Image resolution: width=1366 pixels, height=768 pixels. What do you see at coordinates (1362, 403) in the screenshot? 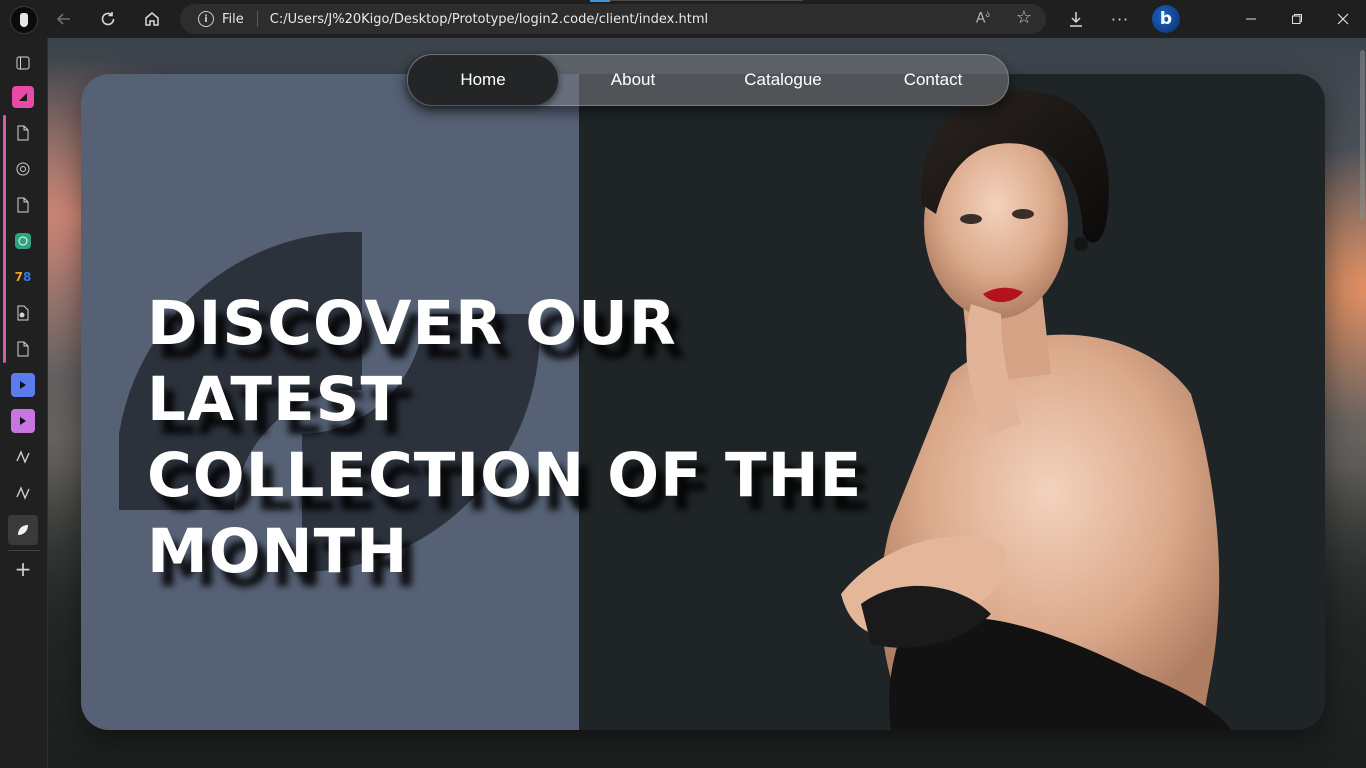
I see `page-scrollbar` at bounding box center [1362, 403].